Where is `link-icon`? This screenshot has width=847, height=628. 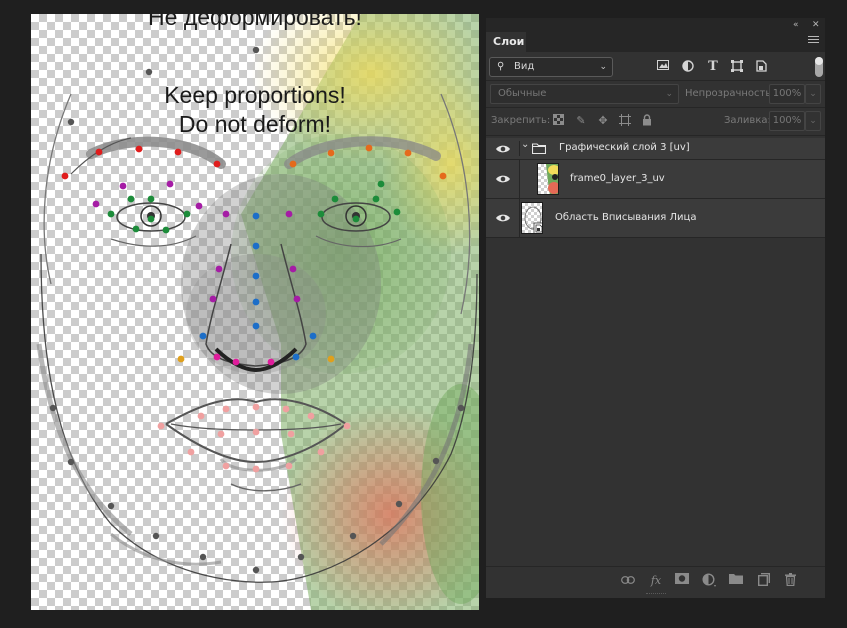
link-icon is located at coordinates (628, 581).